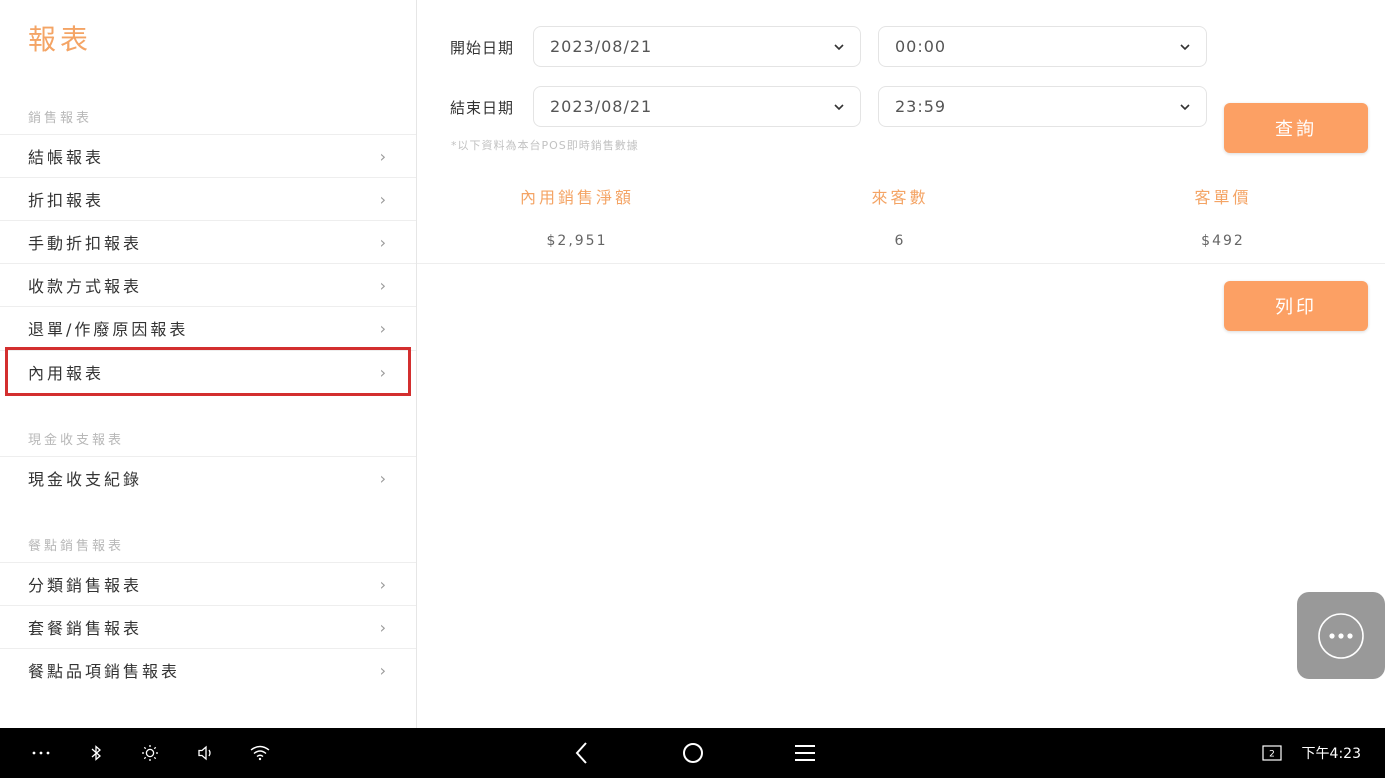  What do you see at coordinates (921, 46) in the screenshot?
I see `start-time-value: 00:00` at bounding box center [921, 46].